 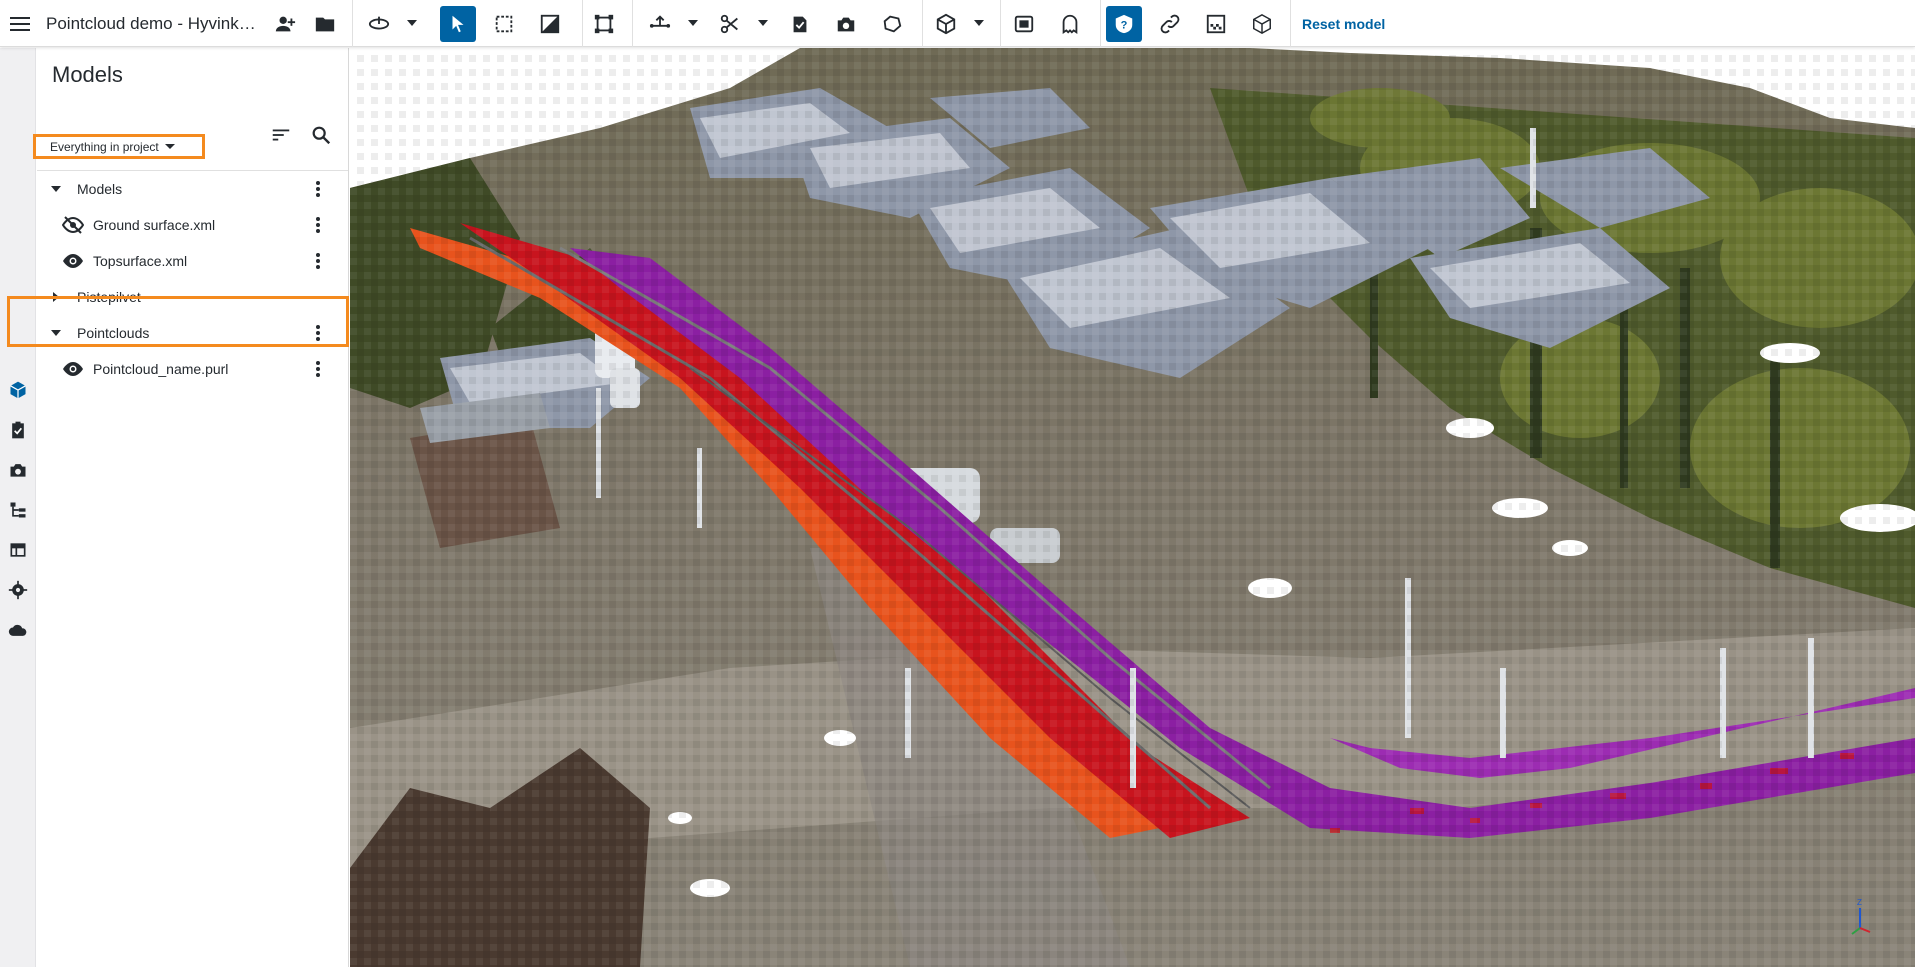 I want to click on scope-filter-dropdown: Everything in project, so click(x=119, y=146).